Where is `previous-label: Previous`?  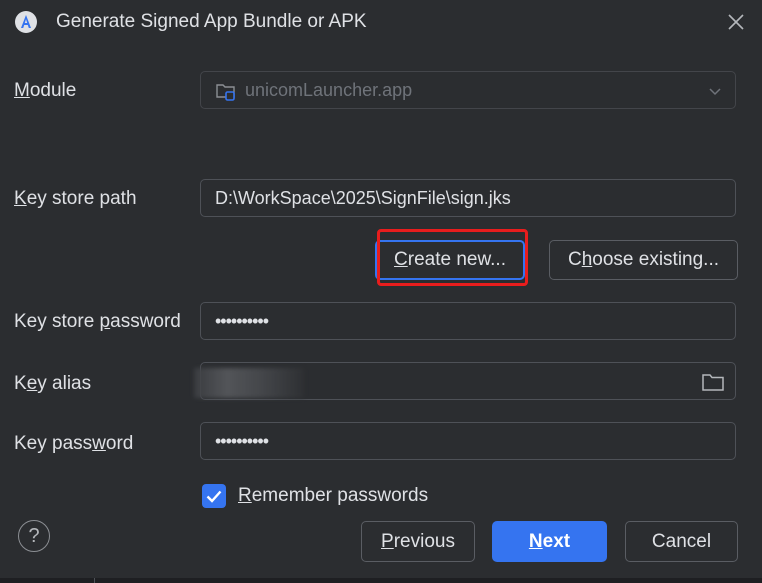 previous-label: Previous is located at coordinates (418, 541).